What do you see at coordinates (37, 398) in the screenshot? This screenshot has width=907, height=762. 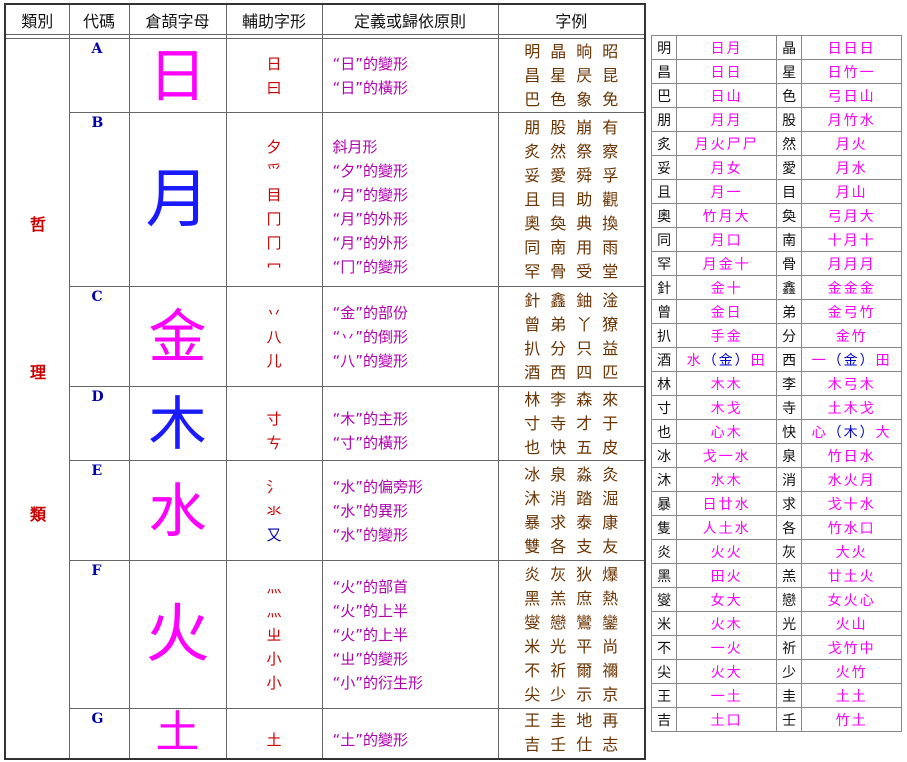 I see `category-cell: 哲 理 類` at bounding box center [37, 398].